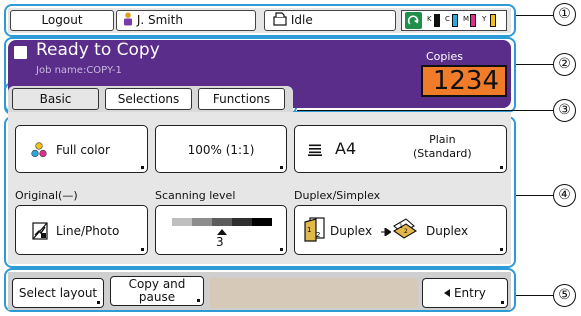  I want to click on zoom-label: 100% (1:1), so click(221, 150).